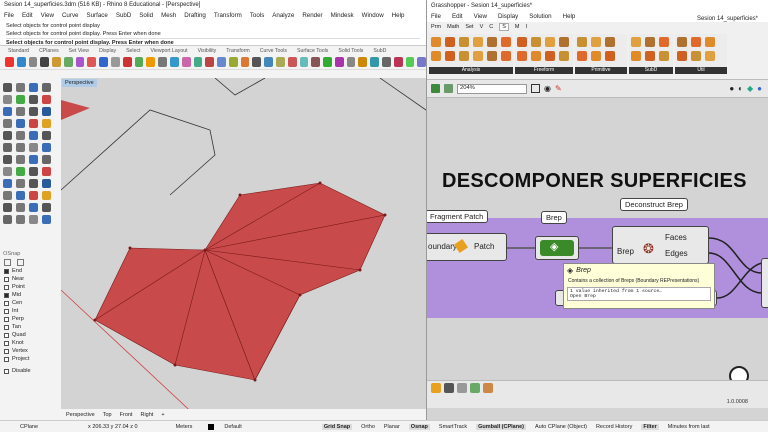  What do you see at coordinates (547, 88) in the screenshot?
I see `eye-icon: ◉` at bounding box center [547, 88].